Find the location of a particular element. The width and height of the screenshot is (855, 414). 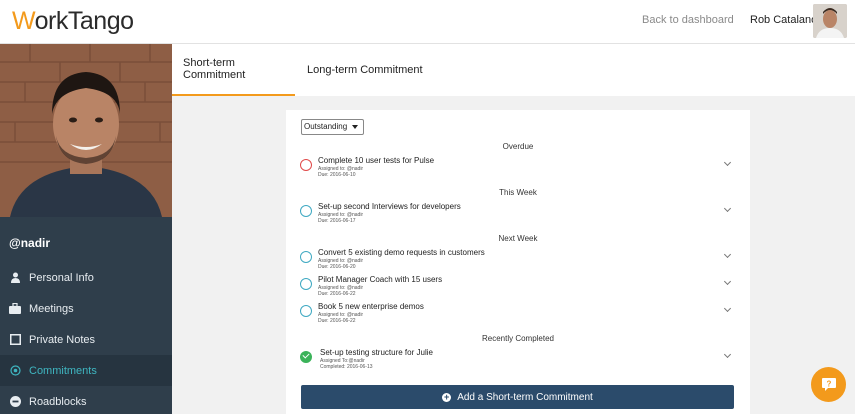

help-chat-button: ? is located at coordinates (828, 384).